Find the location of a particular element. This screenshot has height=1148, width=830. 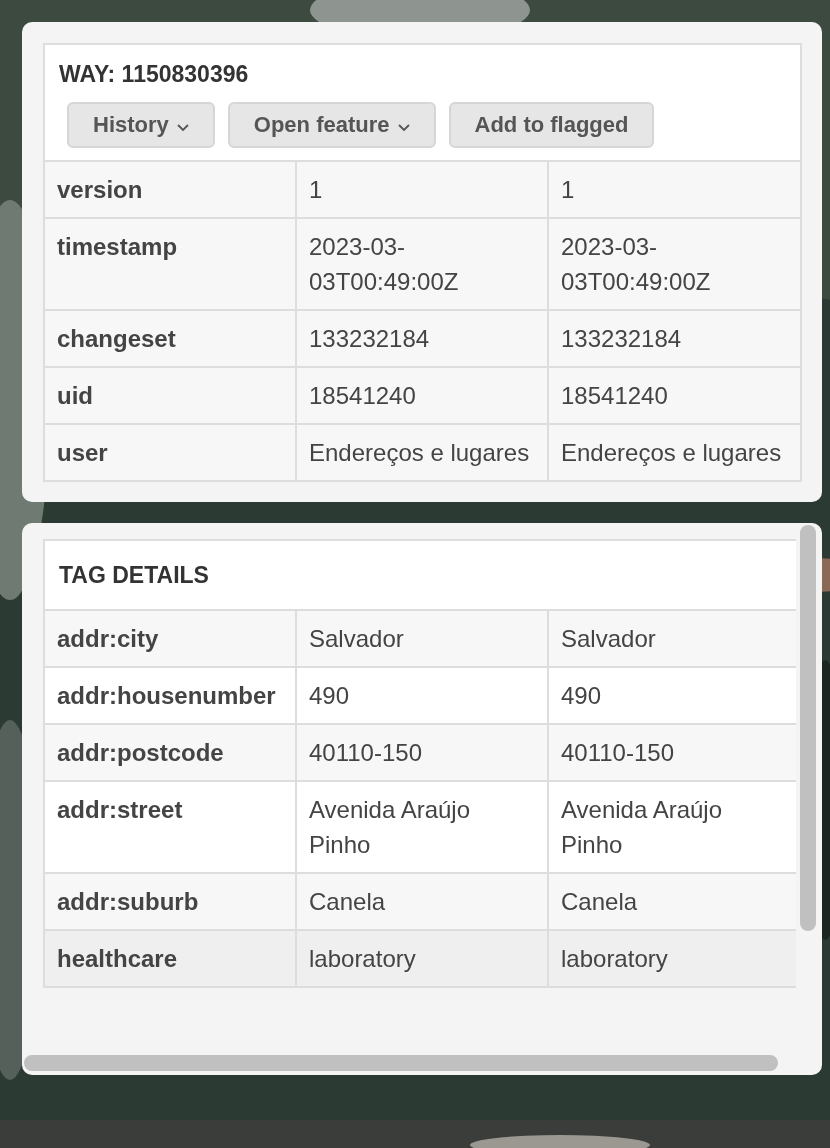

section-title: TAG DETAILS is located at coordinates (134, 575).